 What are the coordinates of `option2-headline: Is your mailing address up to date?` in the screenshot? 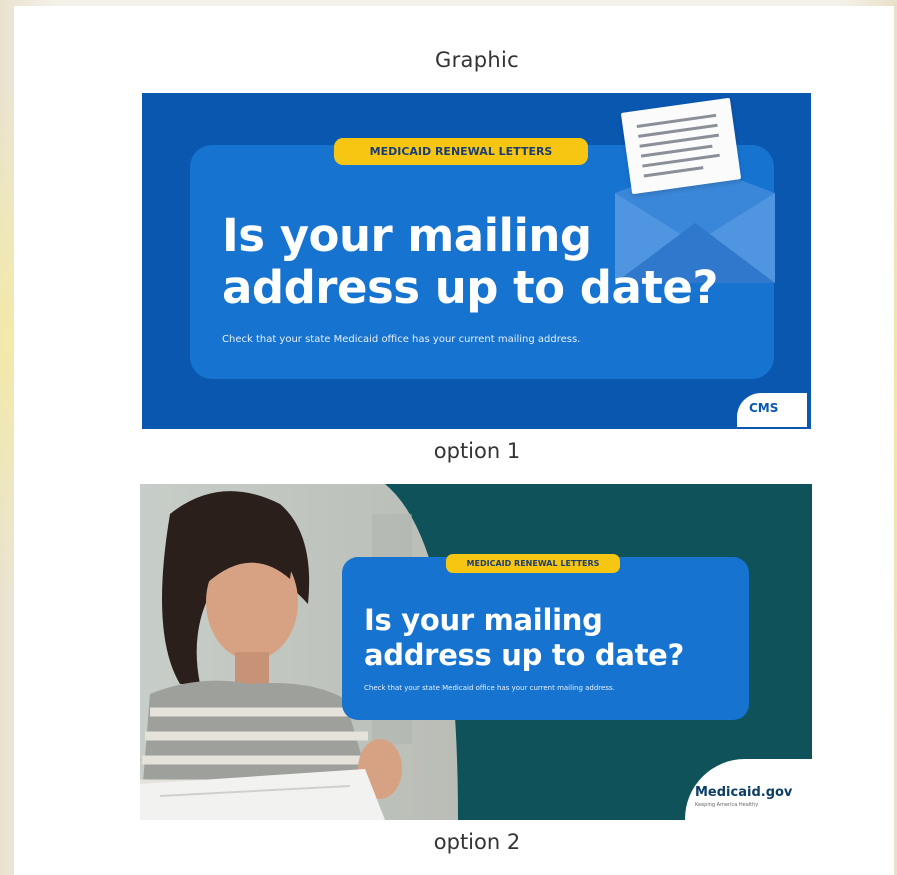 It's located at (524, 637).